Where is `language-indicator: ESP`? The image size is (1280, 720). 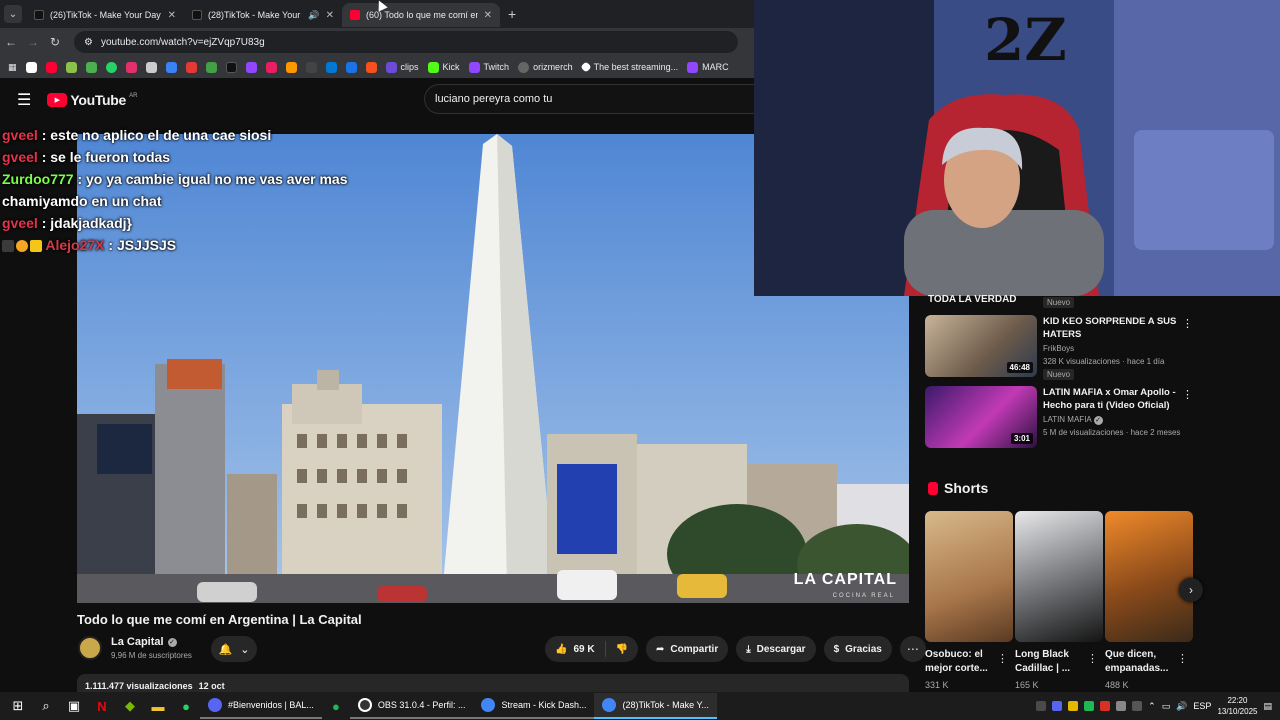 language-indicator: ESP is located at coordinates (1202, 706).